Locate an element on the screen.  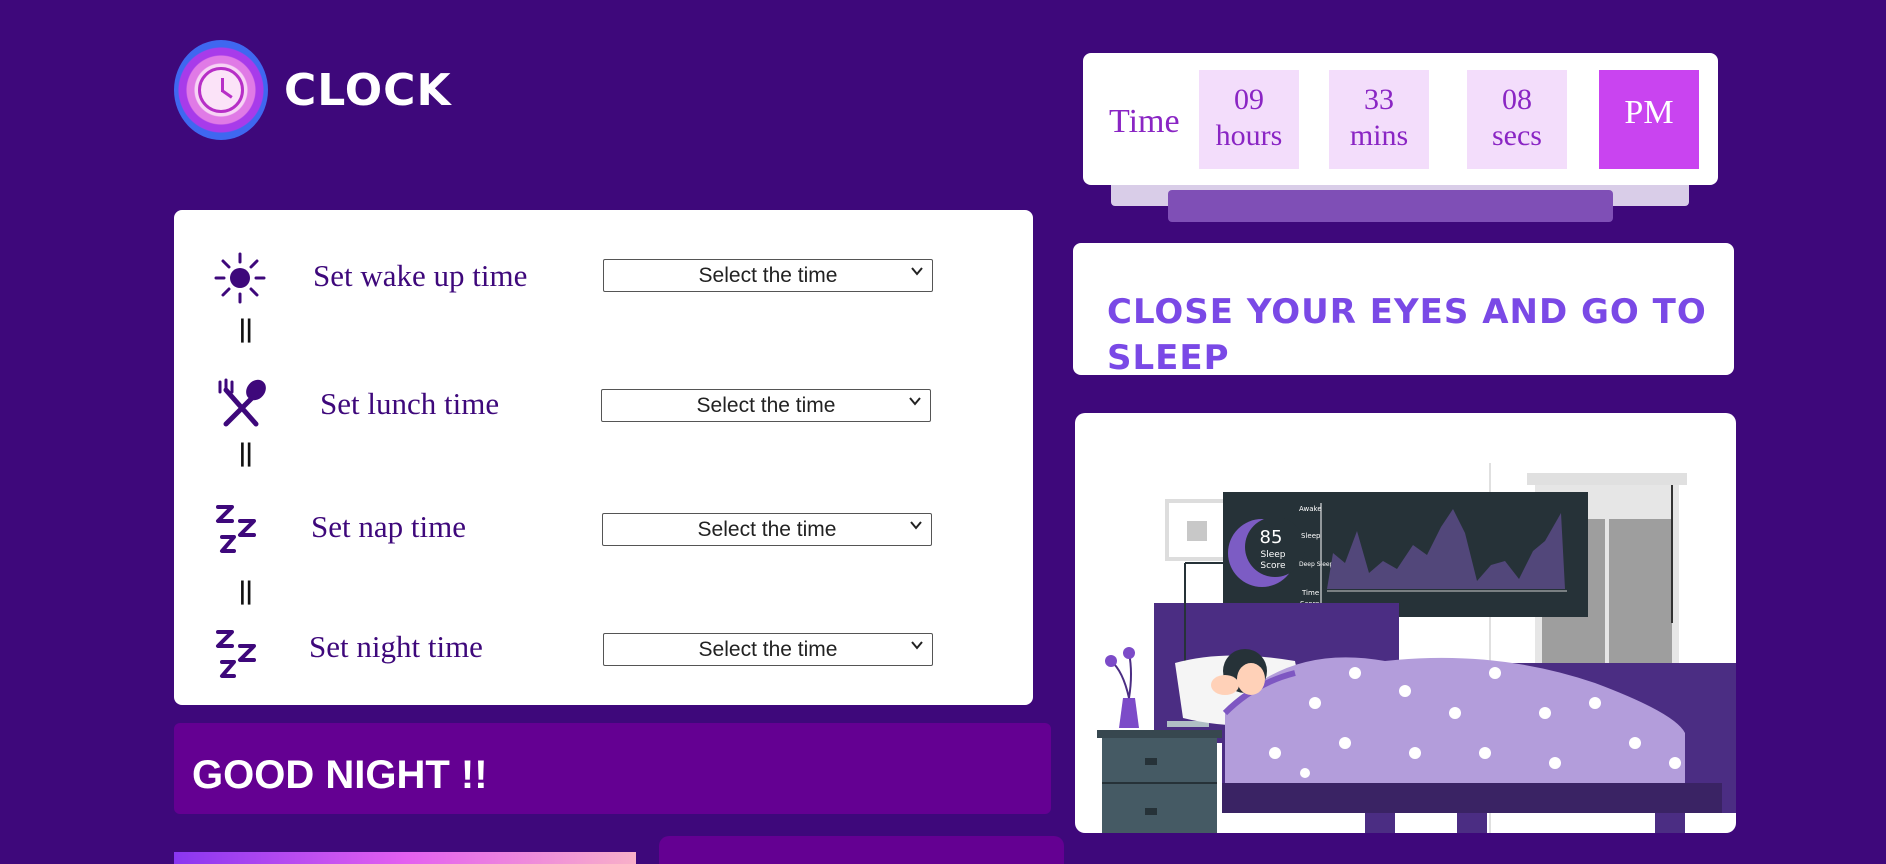
wake-up-select-value: Select the time is located at coordinates (768, 275).